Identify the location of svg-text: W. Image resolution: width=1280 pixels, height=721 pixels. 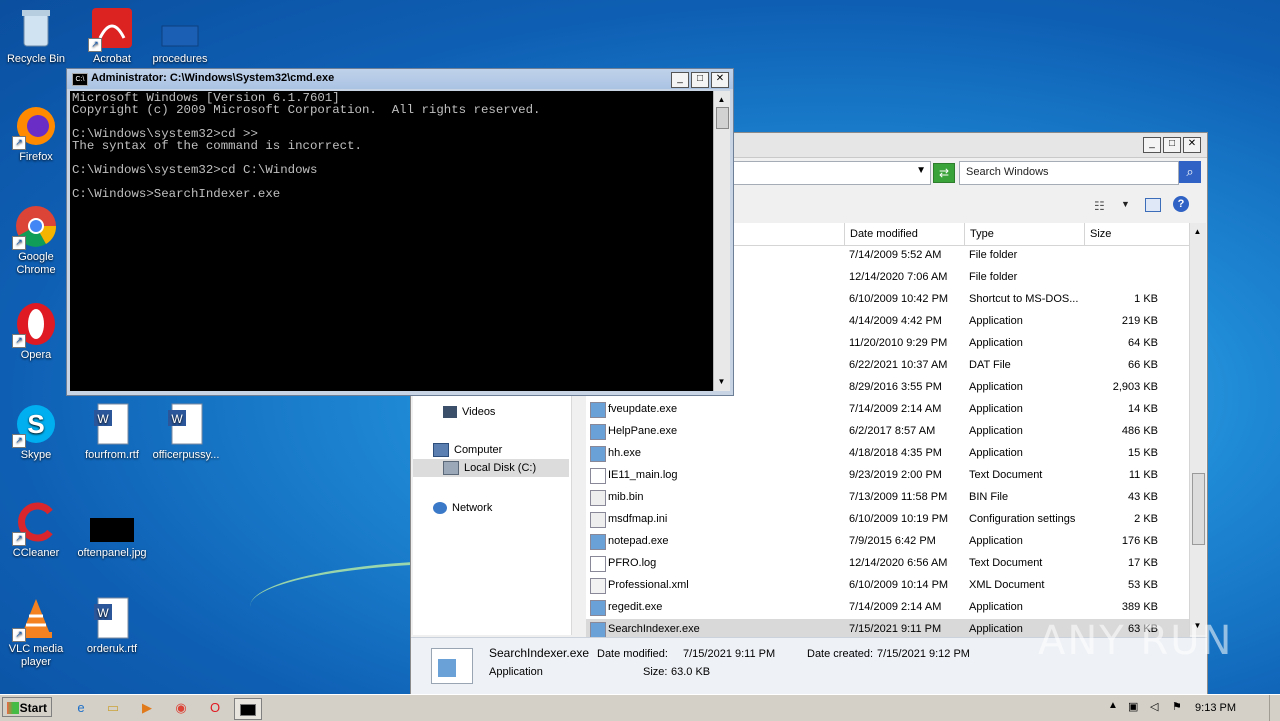
(103, 419).